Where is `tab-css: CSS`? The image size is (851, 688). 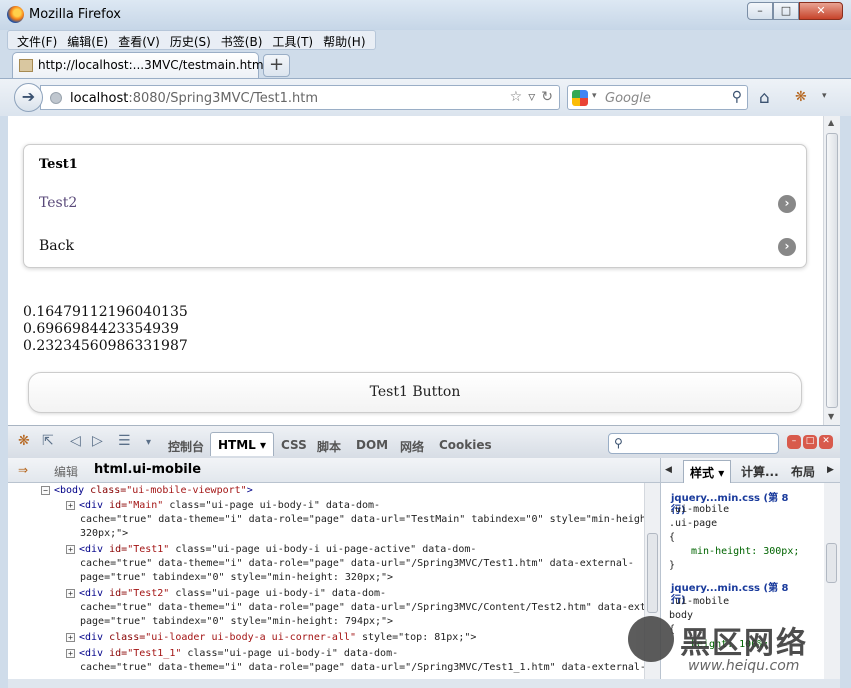 tab-css: CSS is located at coordinates (294, 445).